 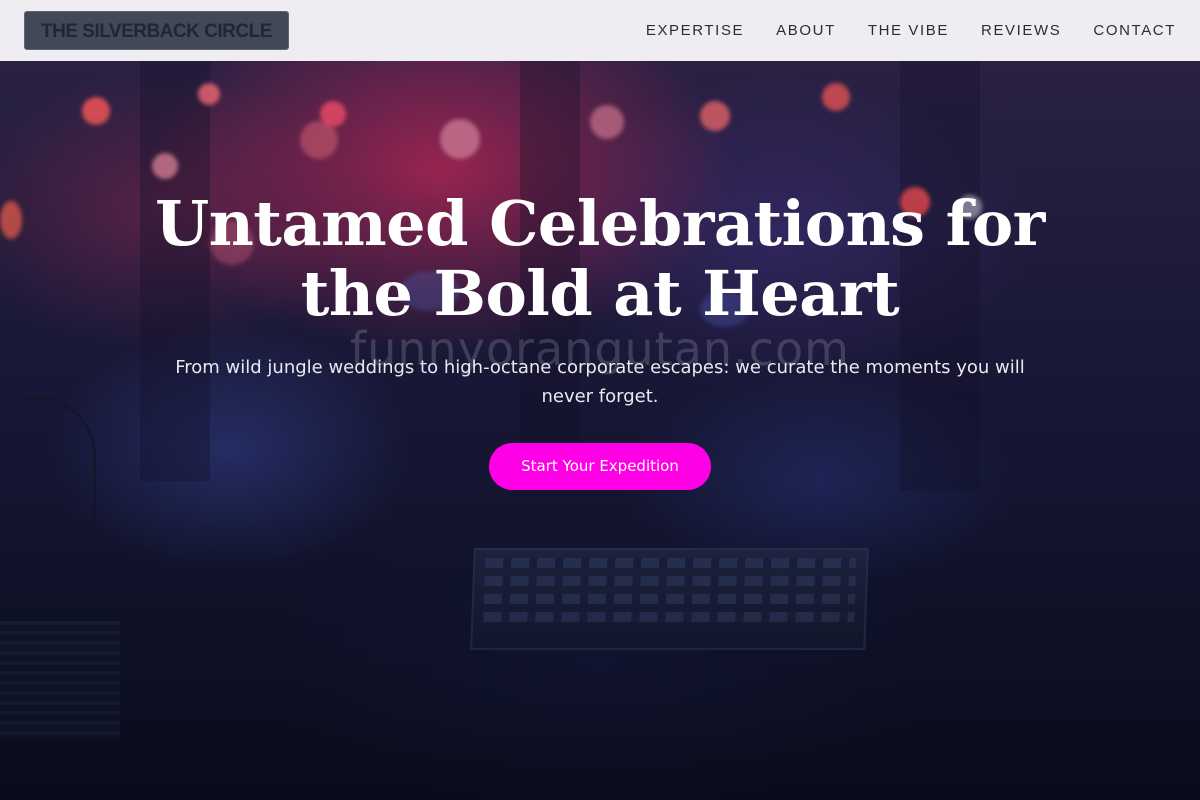 What do you see at coordinates (695, 30) in the screenshot?
I see `nav-link-expertise: EXPERTISE` at bounding box center [695, 30].